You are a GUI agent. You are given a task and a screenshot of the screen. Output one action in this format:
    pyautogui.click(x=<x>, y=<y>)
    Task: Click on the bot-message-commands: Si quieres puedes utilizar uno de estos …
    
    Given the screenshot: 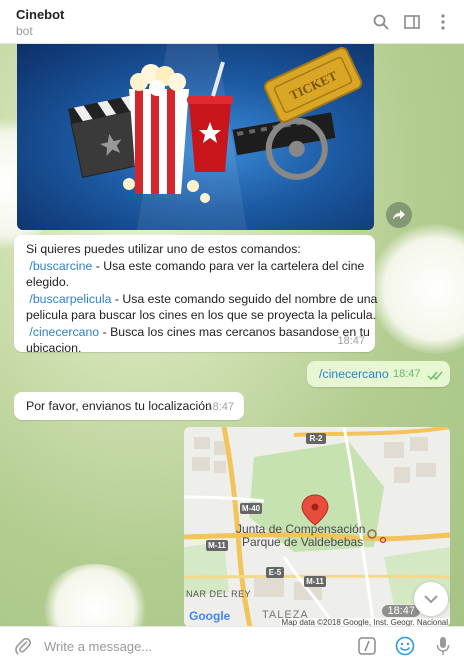 What is the action you would take?
    pyautogui.click(x=195, y=295)
    